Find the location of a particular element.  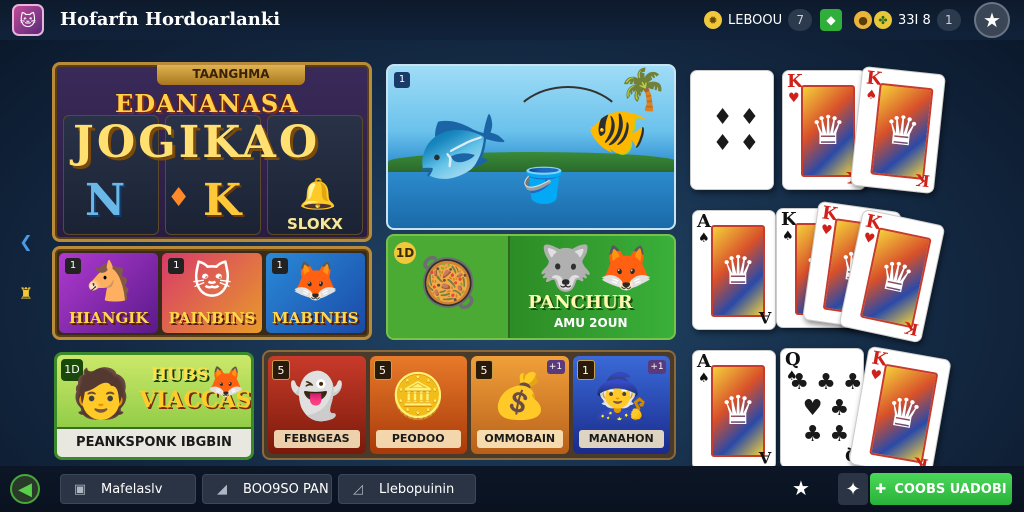

mini-game-2-tag: 1 is located at coordinates (176, 266).